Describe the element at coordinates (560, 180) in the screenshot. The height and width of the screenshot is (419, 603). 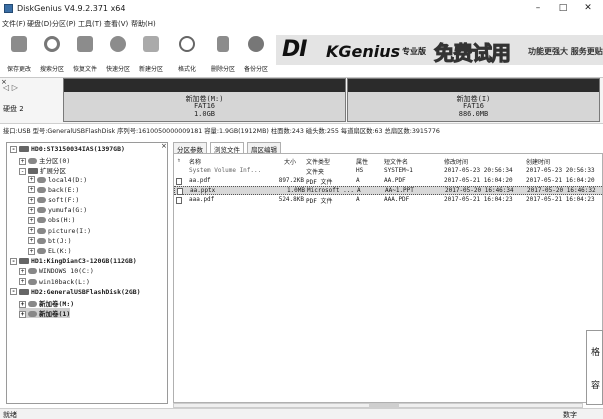
I see `file-created: 2017-05-21 16:04:20` at that location.